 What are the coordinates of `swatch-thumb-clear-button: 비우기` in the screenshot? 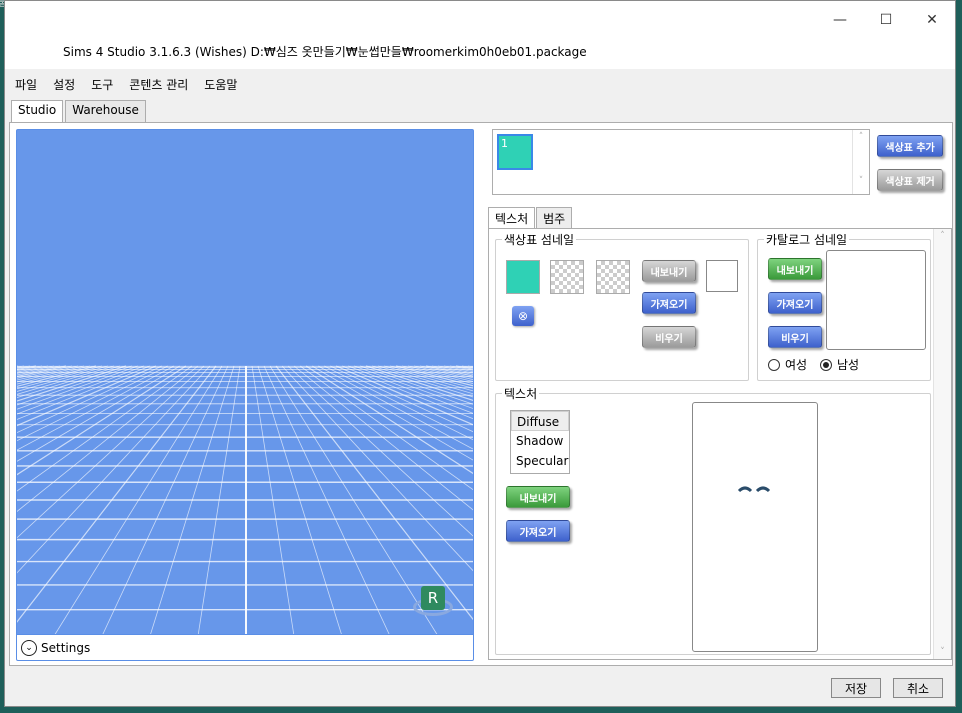 It's located at (669, 337).